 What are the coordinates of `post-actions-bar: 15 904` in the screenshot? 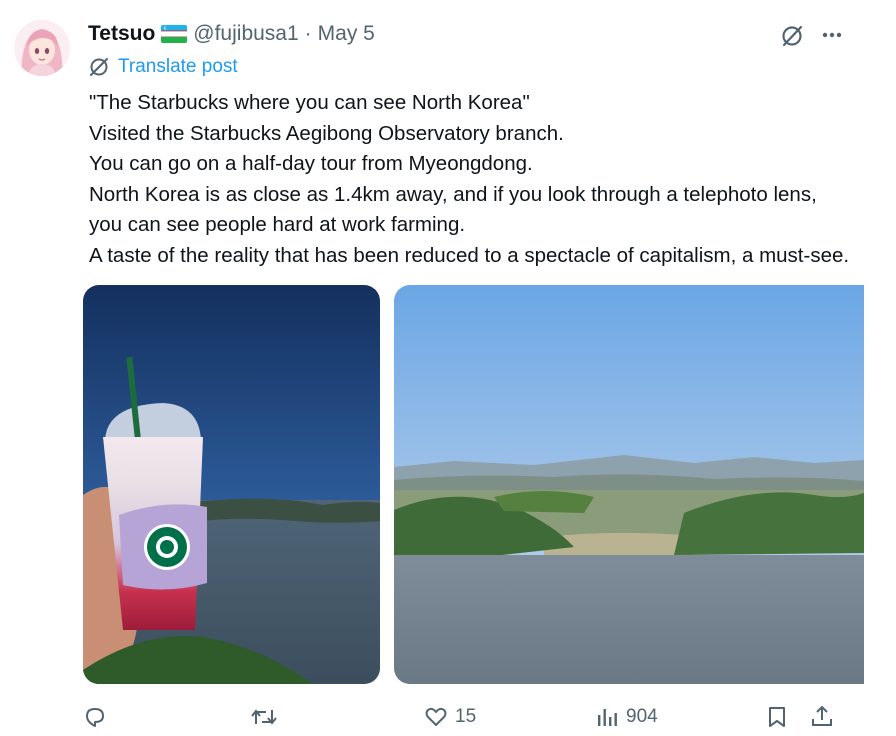 It's located at (448, 718).